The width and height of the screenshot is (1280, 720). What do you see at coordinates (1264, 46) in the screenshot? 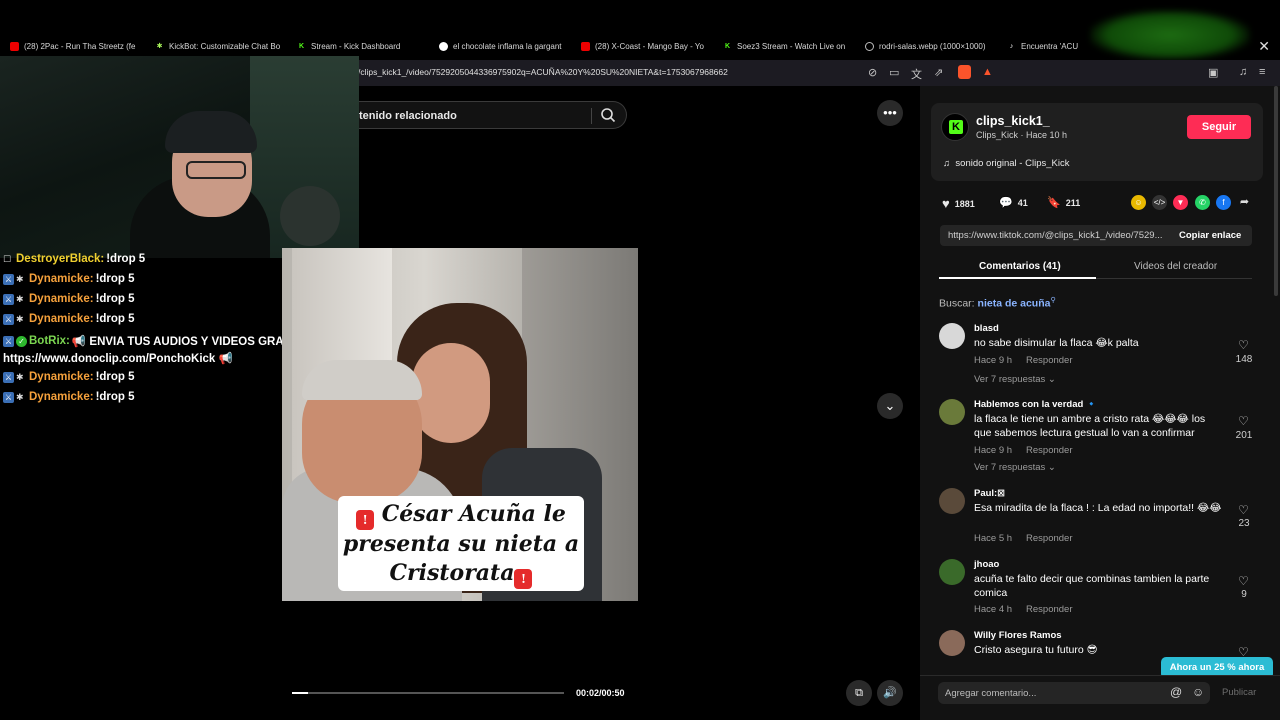
I see `close-tab-icon: ✕` at bounding box center [1264, 46].